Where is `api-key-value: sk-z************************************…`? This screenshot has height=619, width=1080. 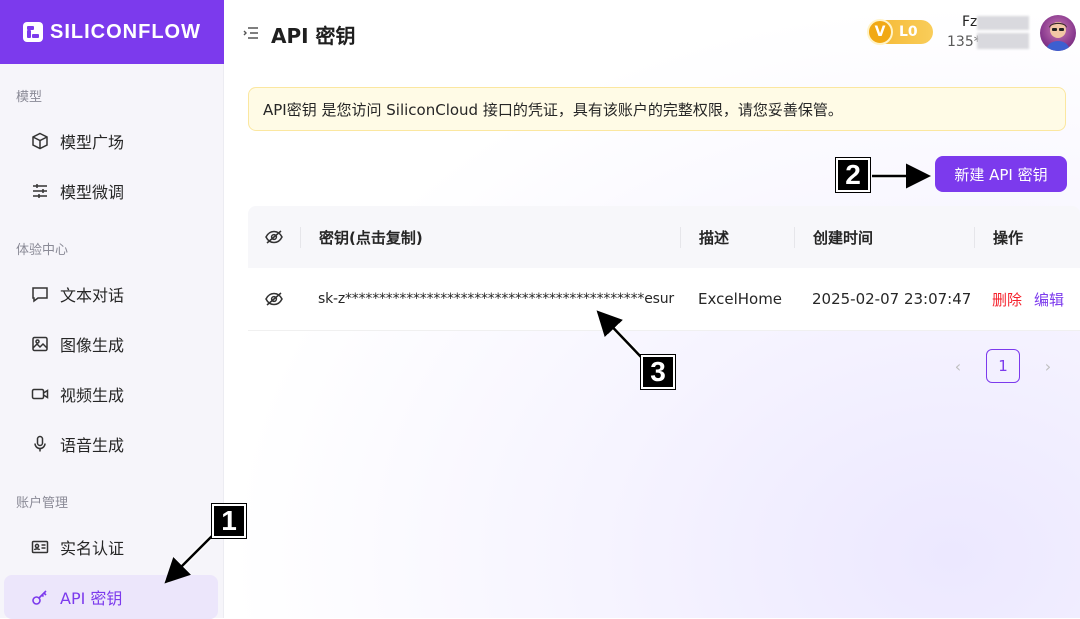 api-key-value: sk-z************************************… is located at coordinates (490, 299).